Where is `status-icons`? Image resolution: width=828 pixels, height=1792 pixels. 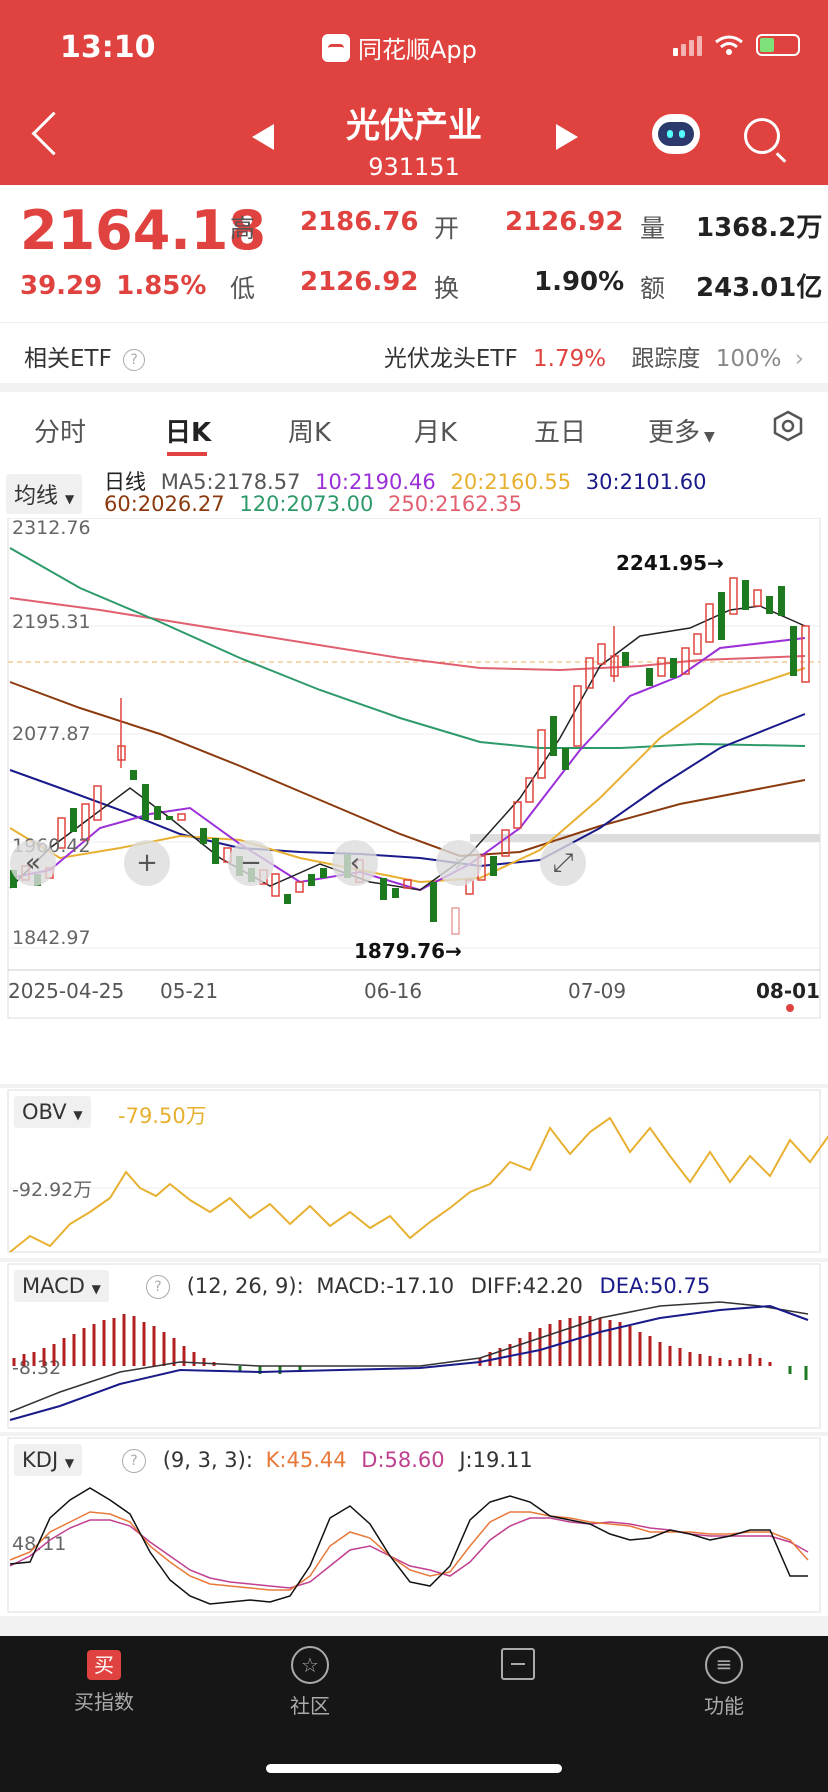 status-icons is located at coordinates (736, 45).